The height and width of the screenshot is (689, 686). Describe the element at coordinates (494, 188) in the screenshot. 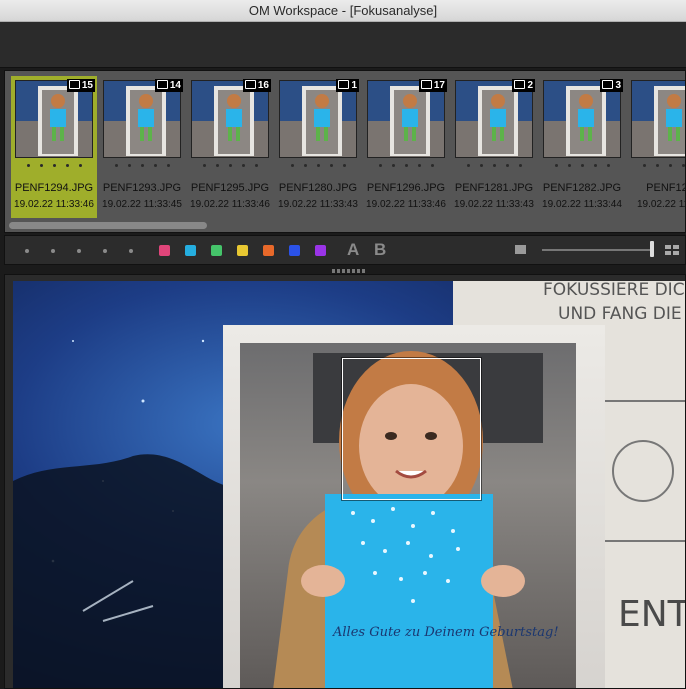

I see `thumbnail-filename: PENF1281.JPG` at that location.